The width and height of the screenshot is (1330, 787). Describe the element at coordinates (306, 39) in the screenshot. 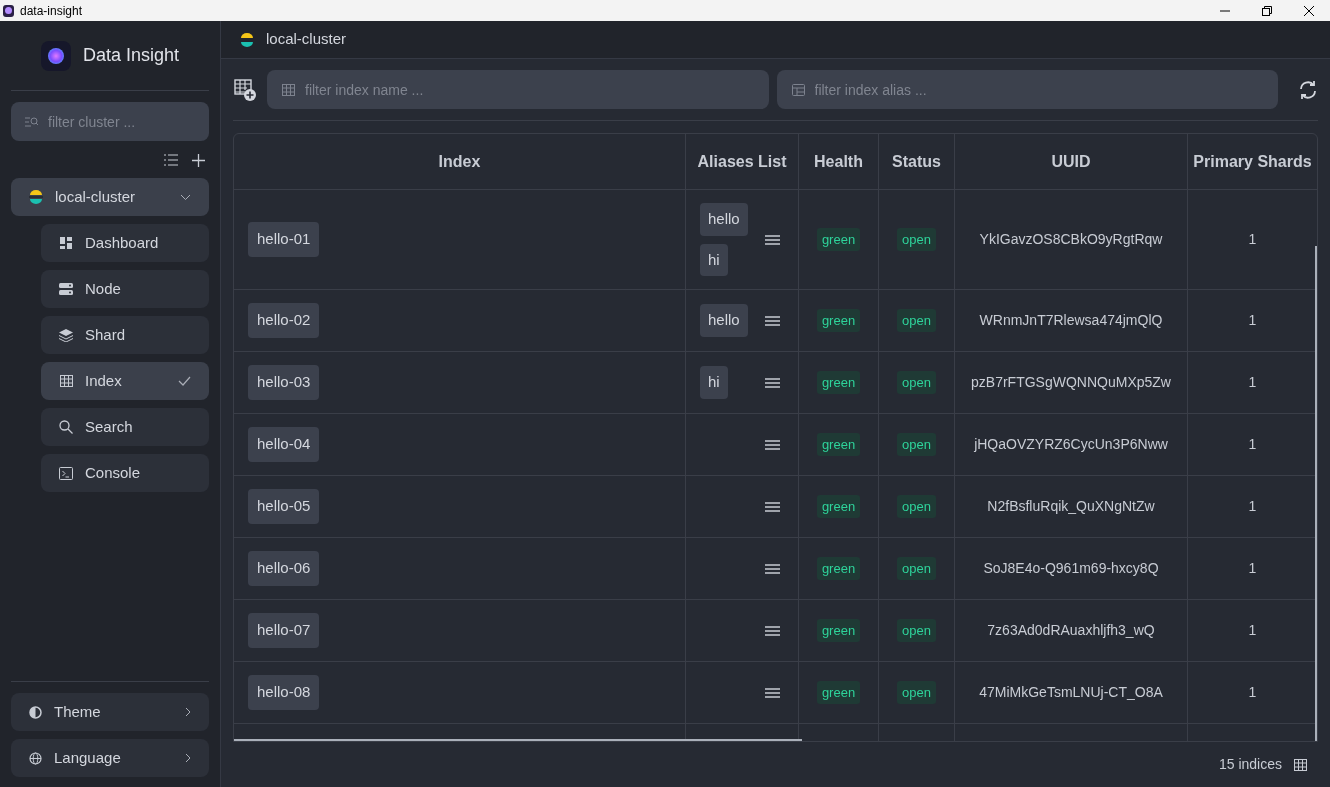

I see `cluster-title: local-cluster` at that location.